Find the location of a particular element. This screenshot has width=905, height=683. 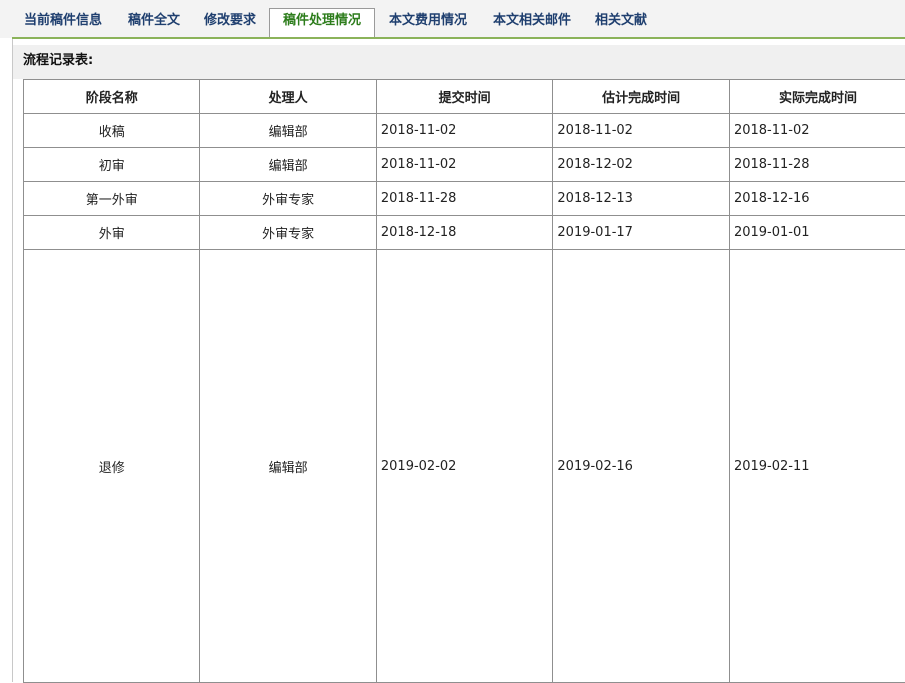

table-row: 初审 编辑部 2018-11-02 2018-12-02 2018-11-28 is located at coordinates (464, 165).